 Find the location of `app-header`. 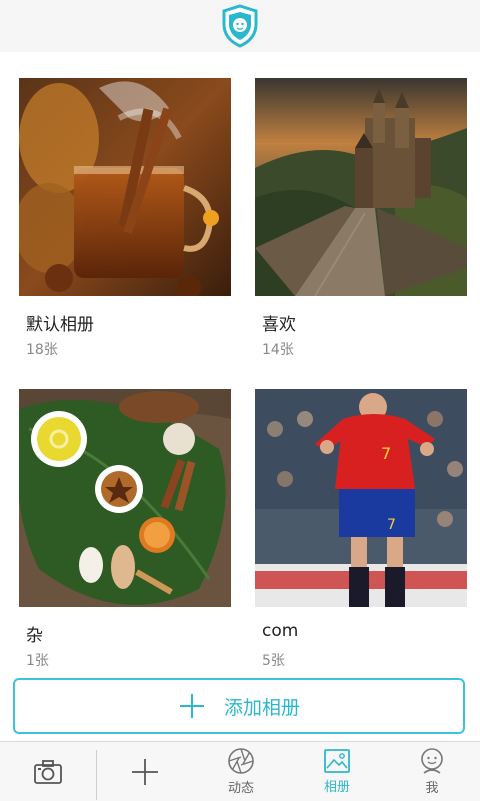

app-header is located at coordinates (240, 26).